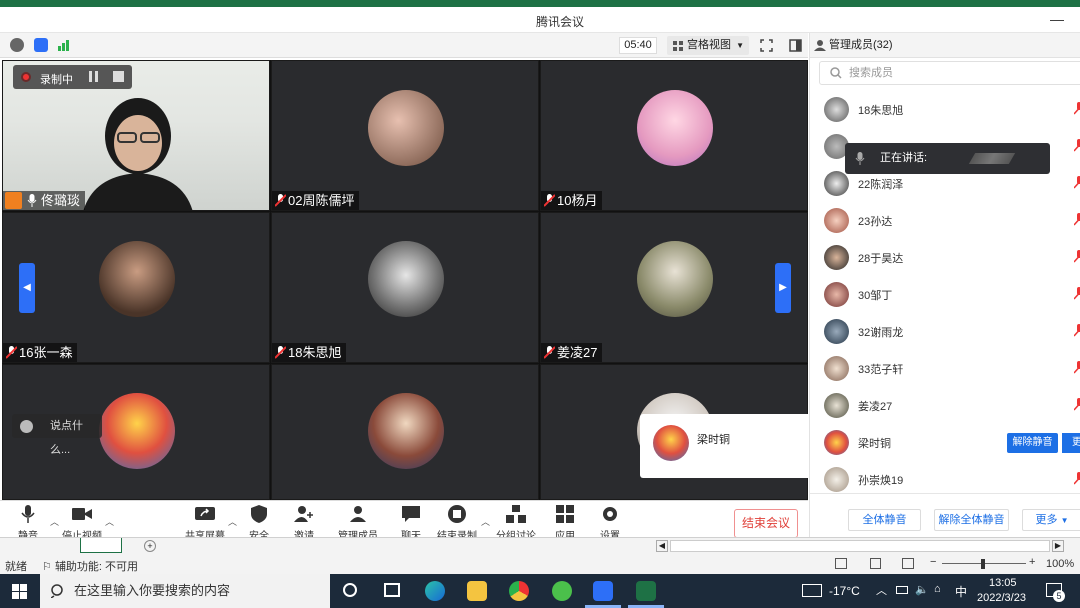 This screenshot has height=608, width=1080. I want to click on unmute-all-button: 解除全体静音, so click(971, 520).